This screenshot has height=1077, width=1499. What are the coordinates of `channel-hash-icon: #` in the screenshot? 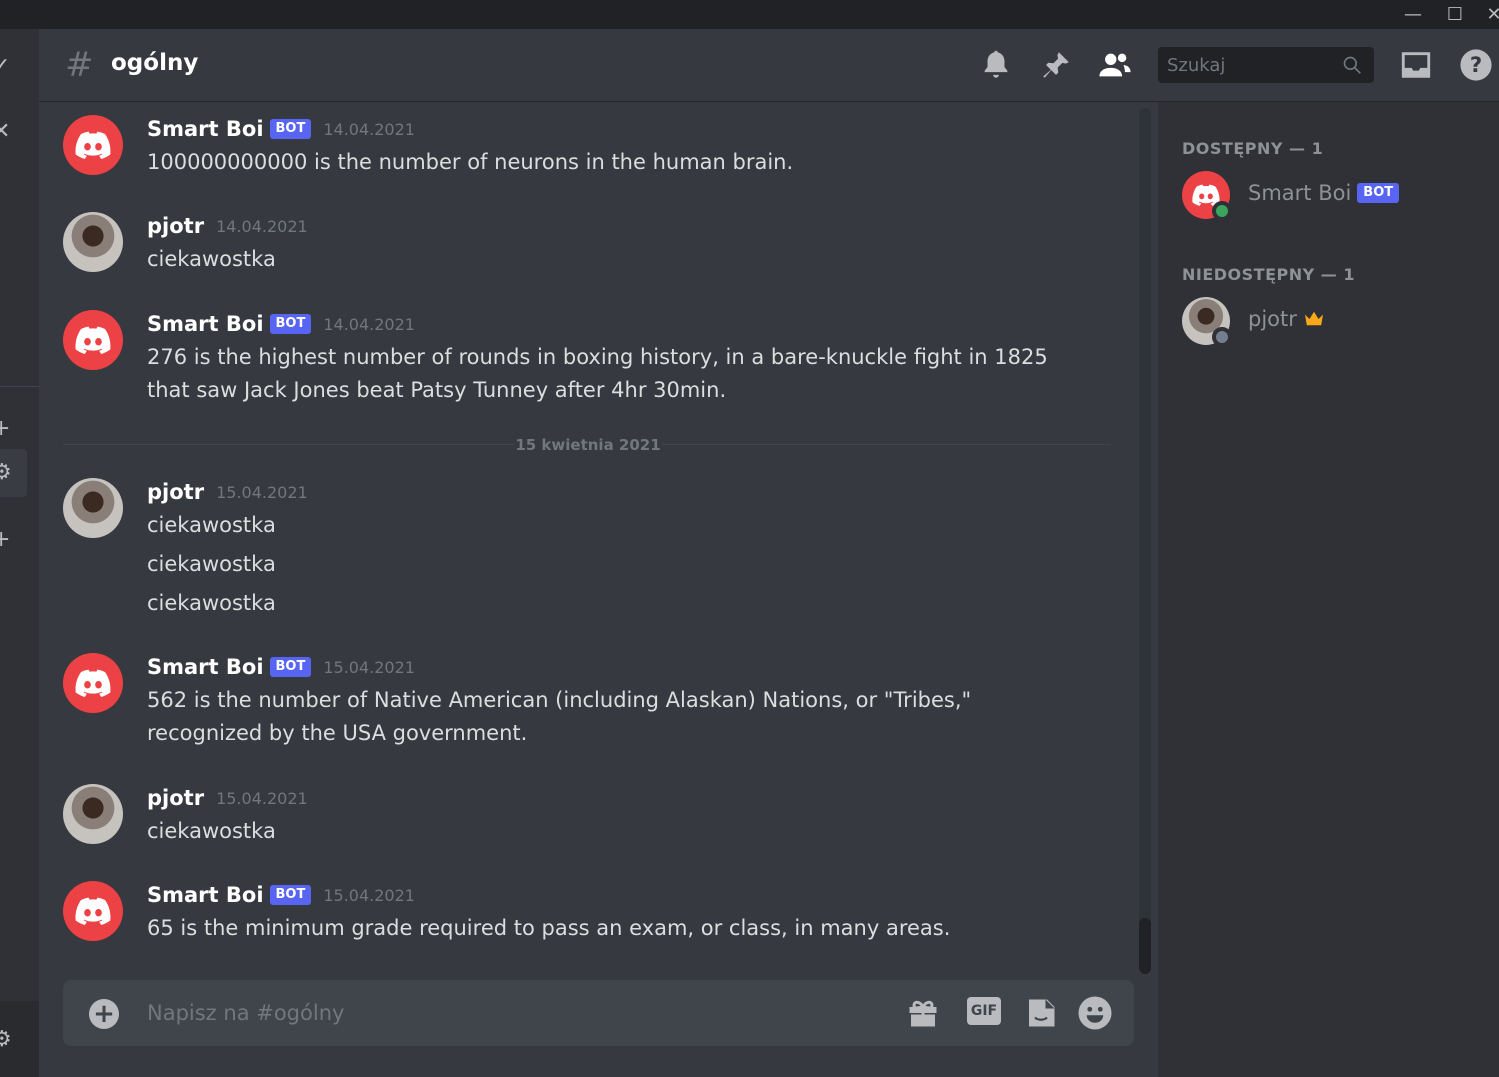 It's located at (79, 65).